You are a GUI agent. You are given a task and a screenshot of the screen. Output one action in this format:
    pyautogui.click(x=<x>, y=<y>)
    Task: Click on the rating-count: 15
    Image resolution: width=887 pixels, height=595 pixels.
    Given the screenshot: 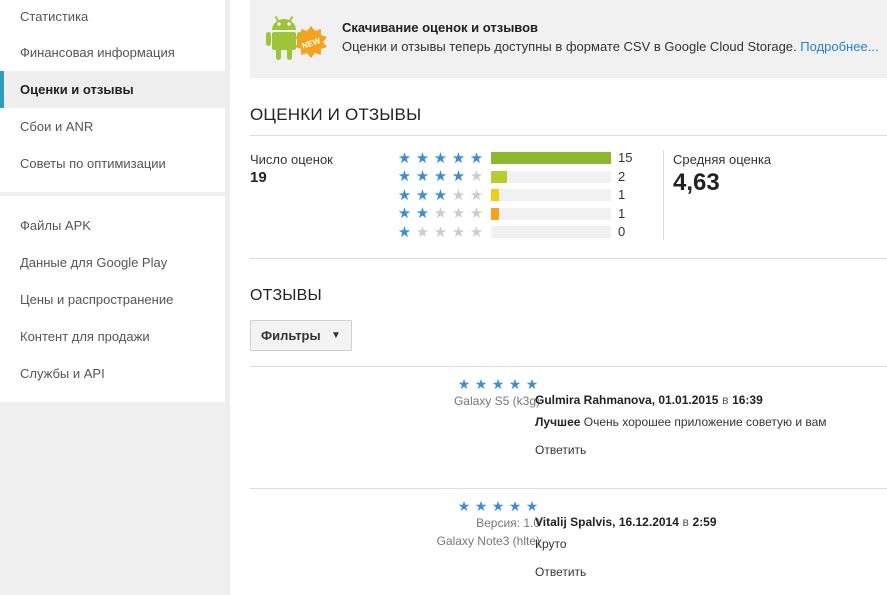 What is the action you would take?
    pyautogui.click(x=625, y=157)
    